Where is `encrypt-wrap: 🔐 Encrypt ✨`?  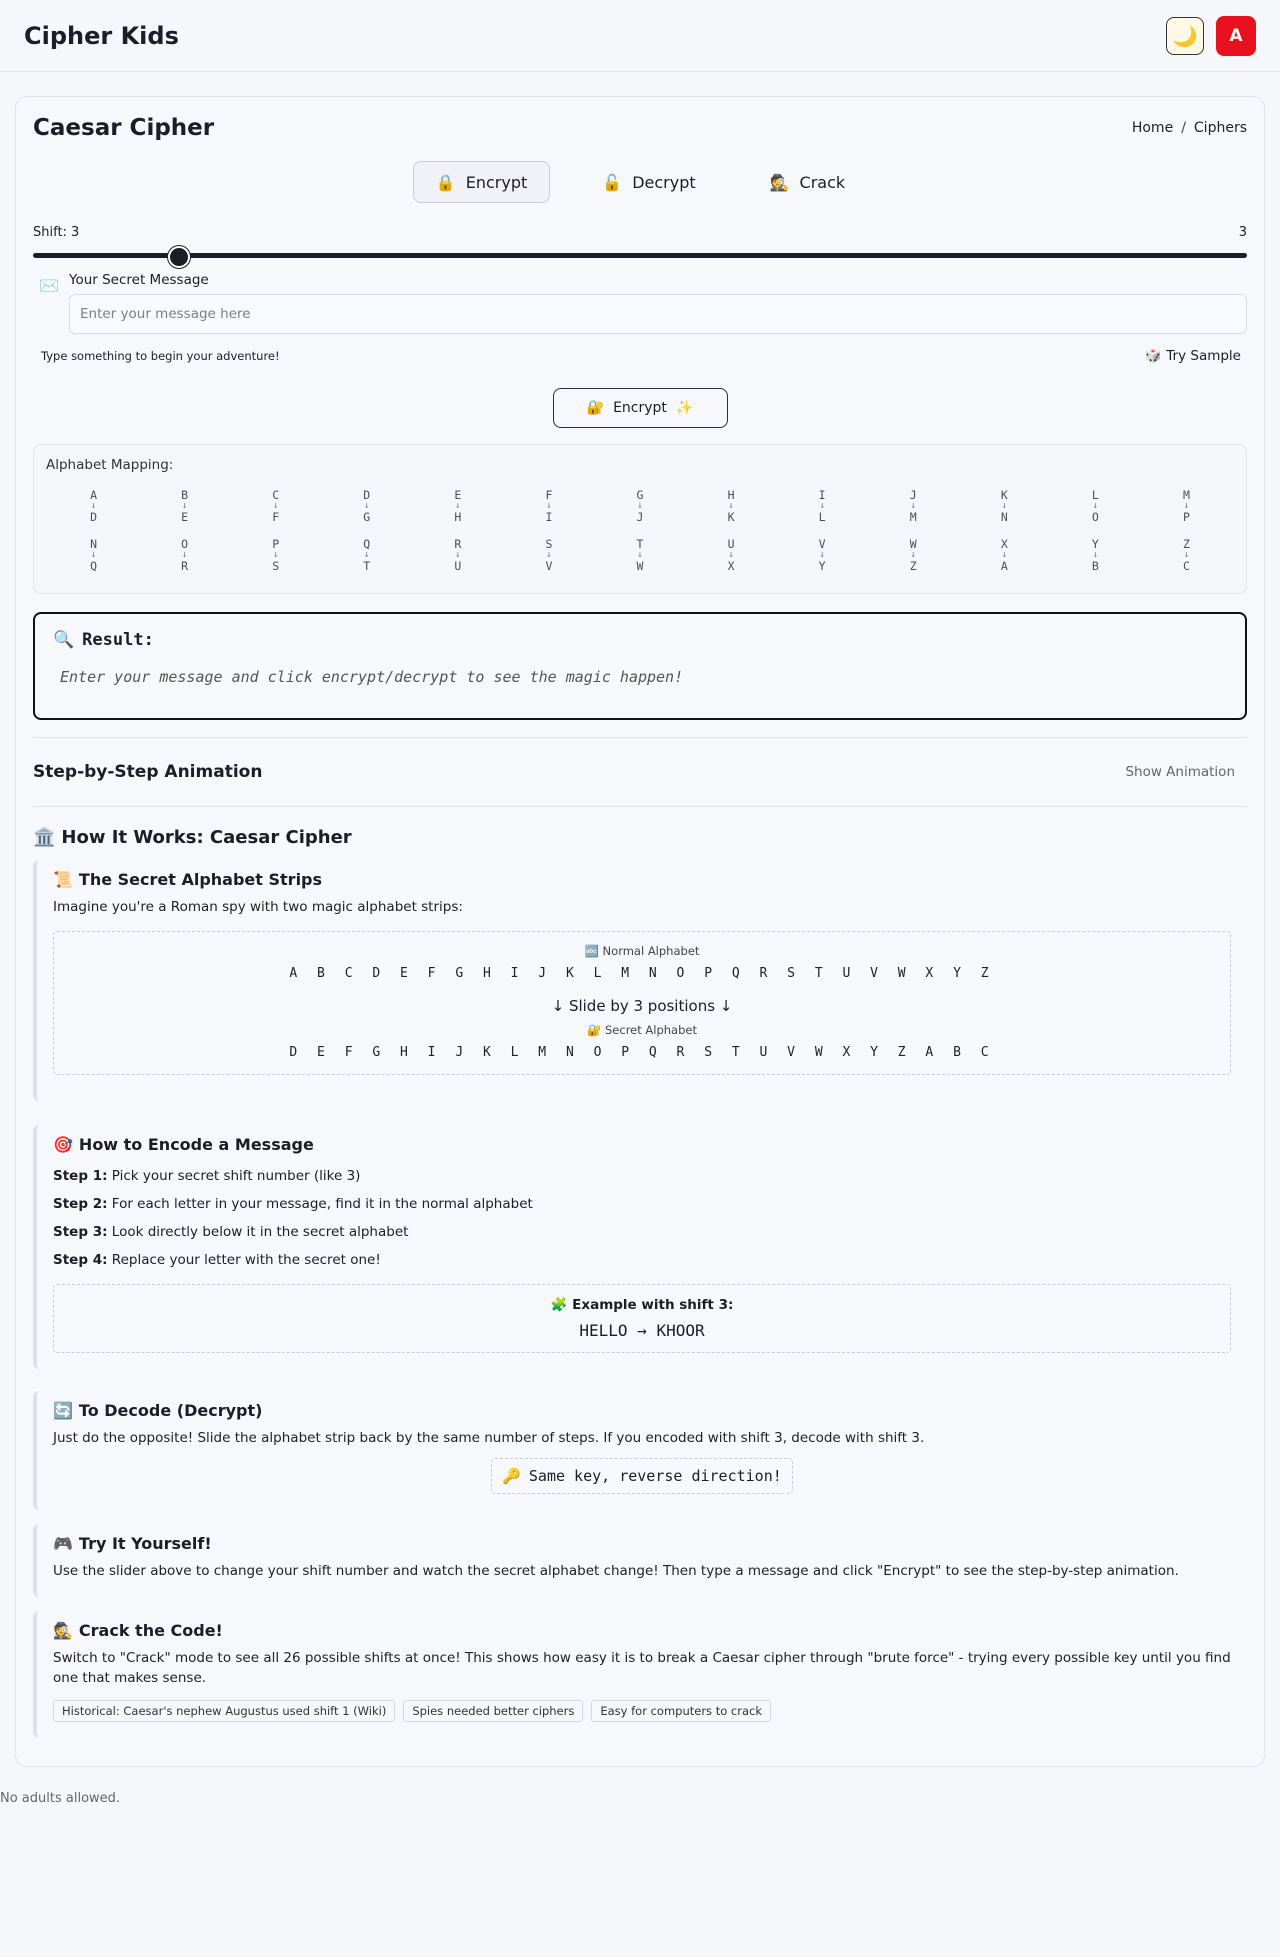
encrypt-wrap: 🔐 Encrypt ✨ is located at coordinates (640, 408).